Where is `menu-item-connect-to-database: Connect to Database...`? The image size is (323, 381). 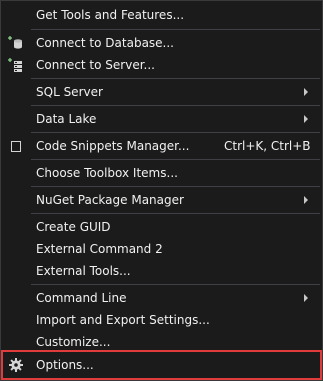
menu-item-connect-to-database: Connect to Database... is located at coordinates (161, 43).